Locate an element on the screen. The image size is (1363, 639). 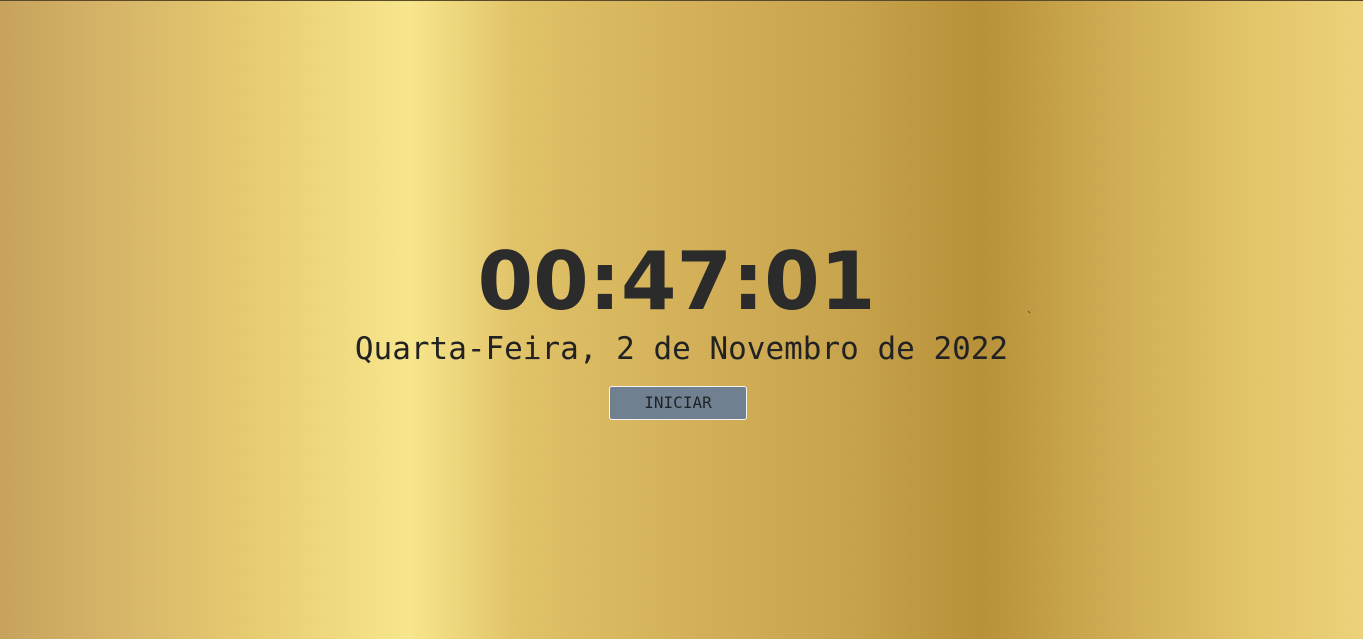
stray-mark: ` is located at coordinates (1029, 316).